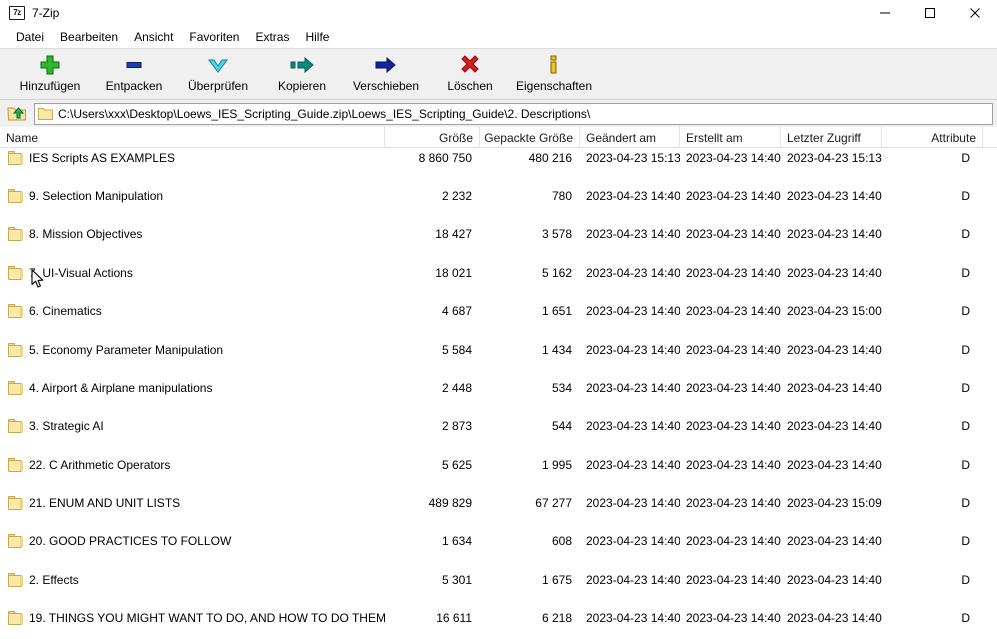 This screenshot has width=997, height=639. I want to click on x-delete-icon, so click(470, 65).